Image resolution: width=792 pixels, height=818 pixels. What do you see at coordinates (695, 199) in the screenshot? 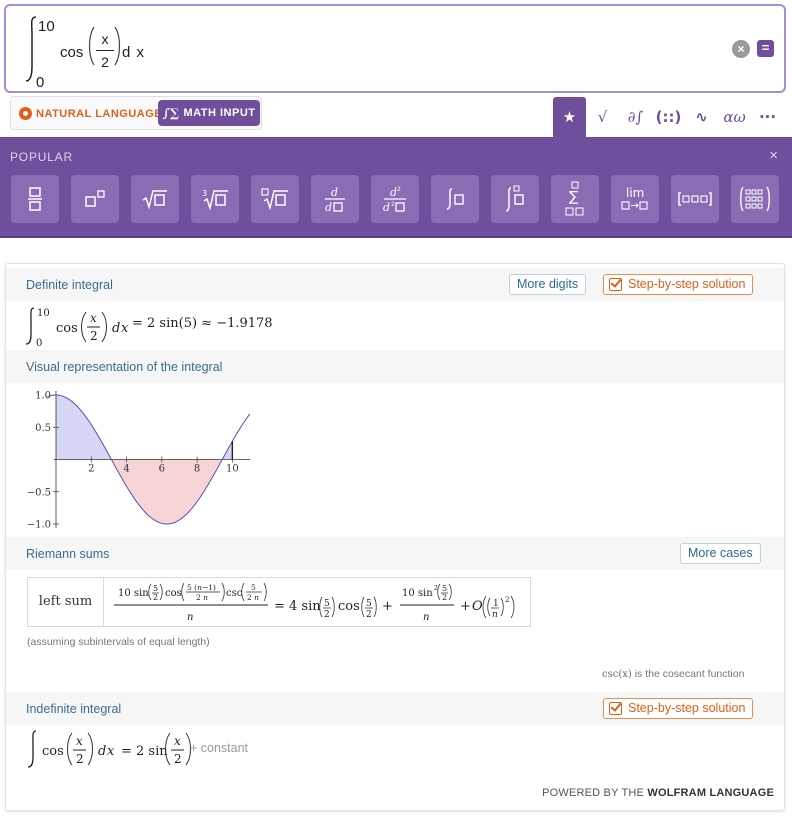
I see `vector-button` at bounding box center [695, 199].